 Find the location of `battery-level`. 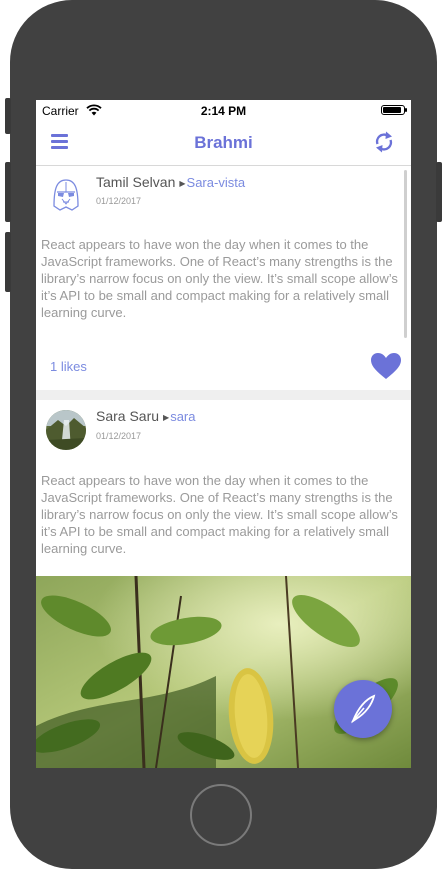

battery-level is located at coordinates (392, 110).